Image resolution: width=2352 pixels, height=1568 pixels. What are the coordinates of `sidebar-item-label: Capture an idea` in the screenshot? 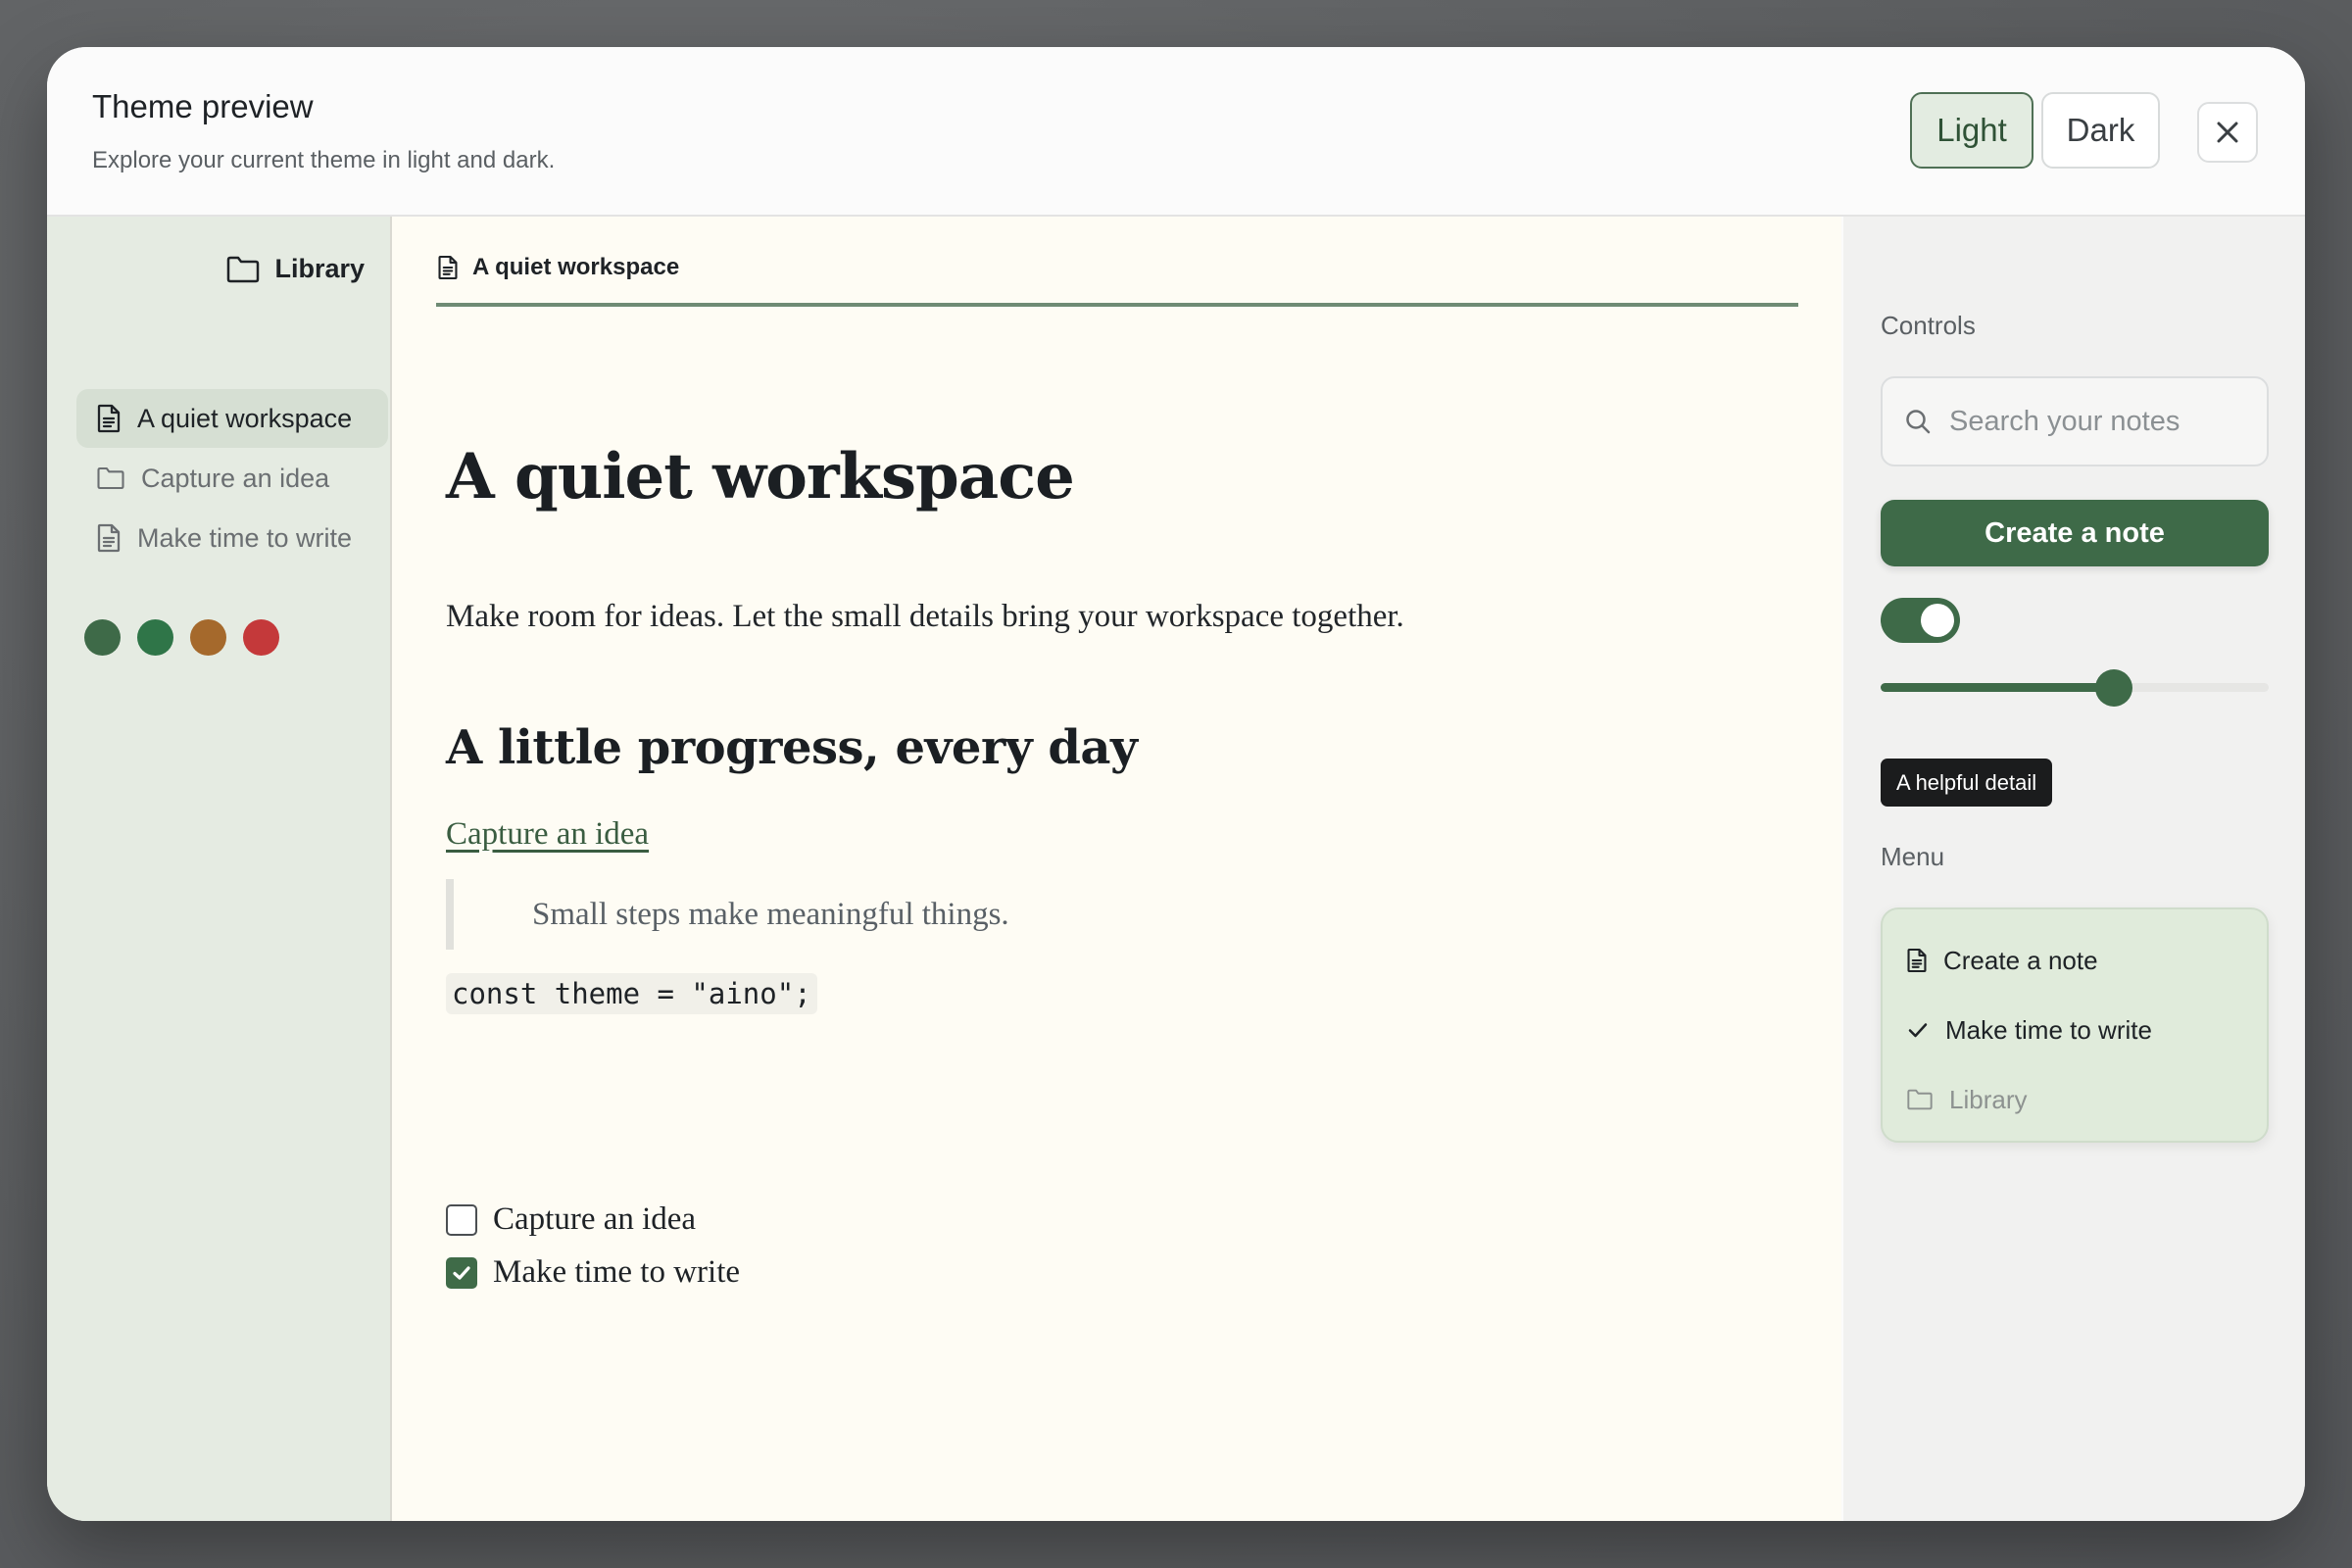 It's located at (235, 478).